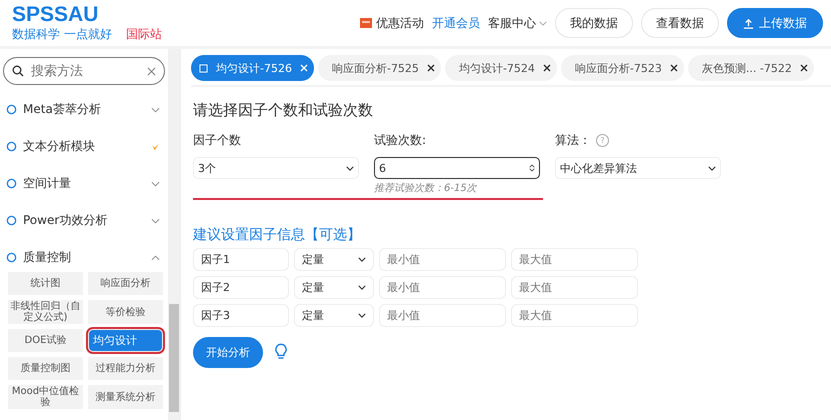 The height and width of the screenshot is (420, 831). What do you see at coordinates (228, 352) in the screenshot?
I see `start-analysis-button: 开始分析` at bounding box center [228, 352].